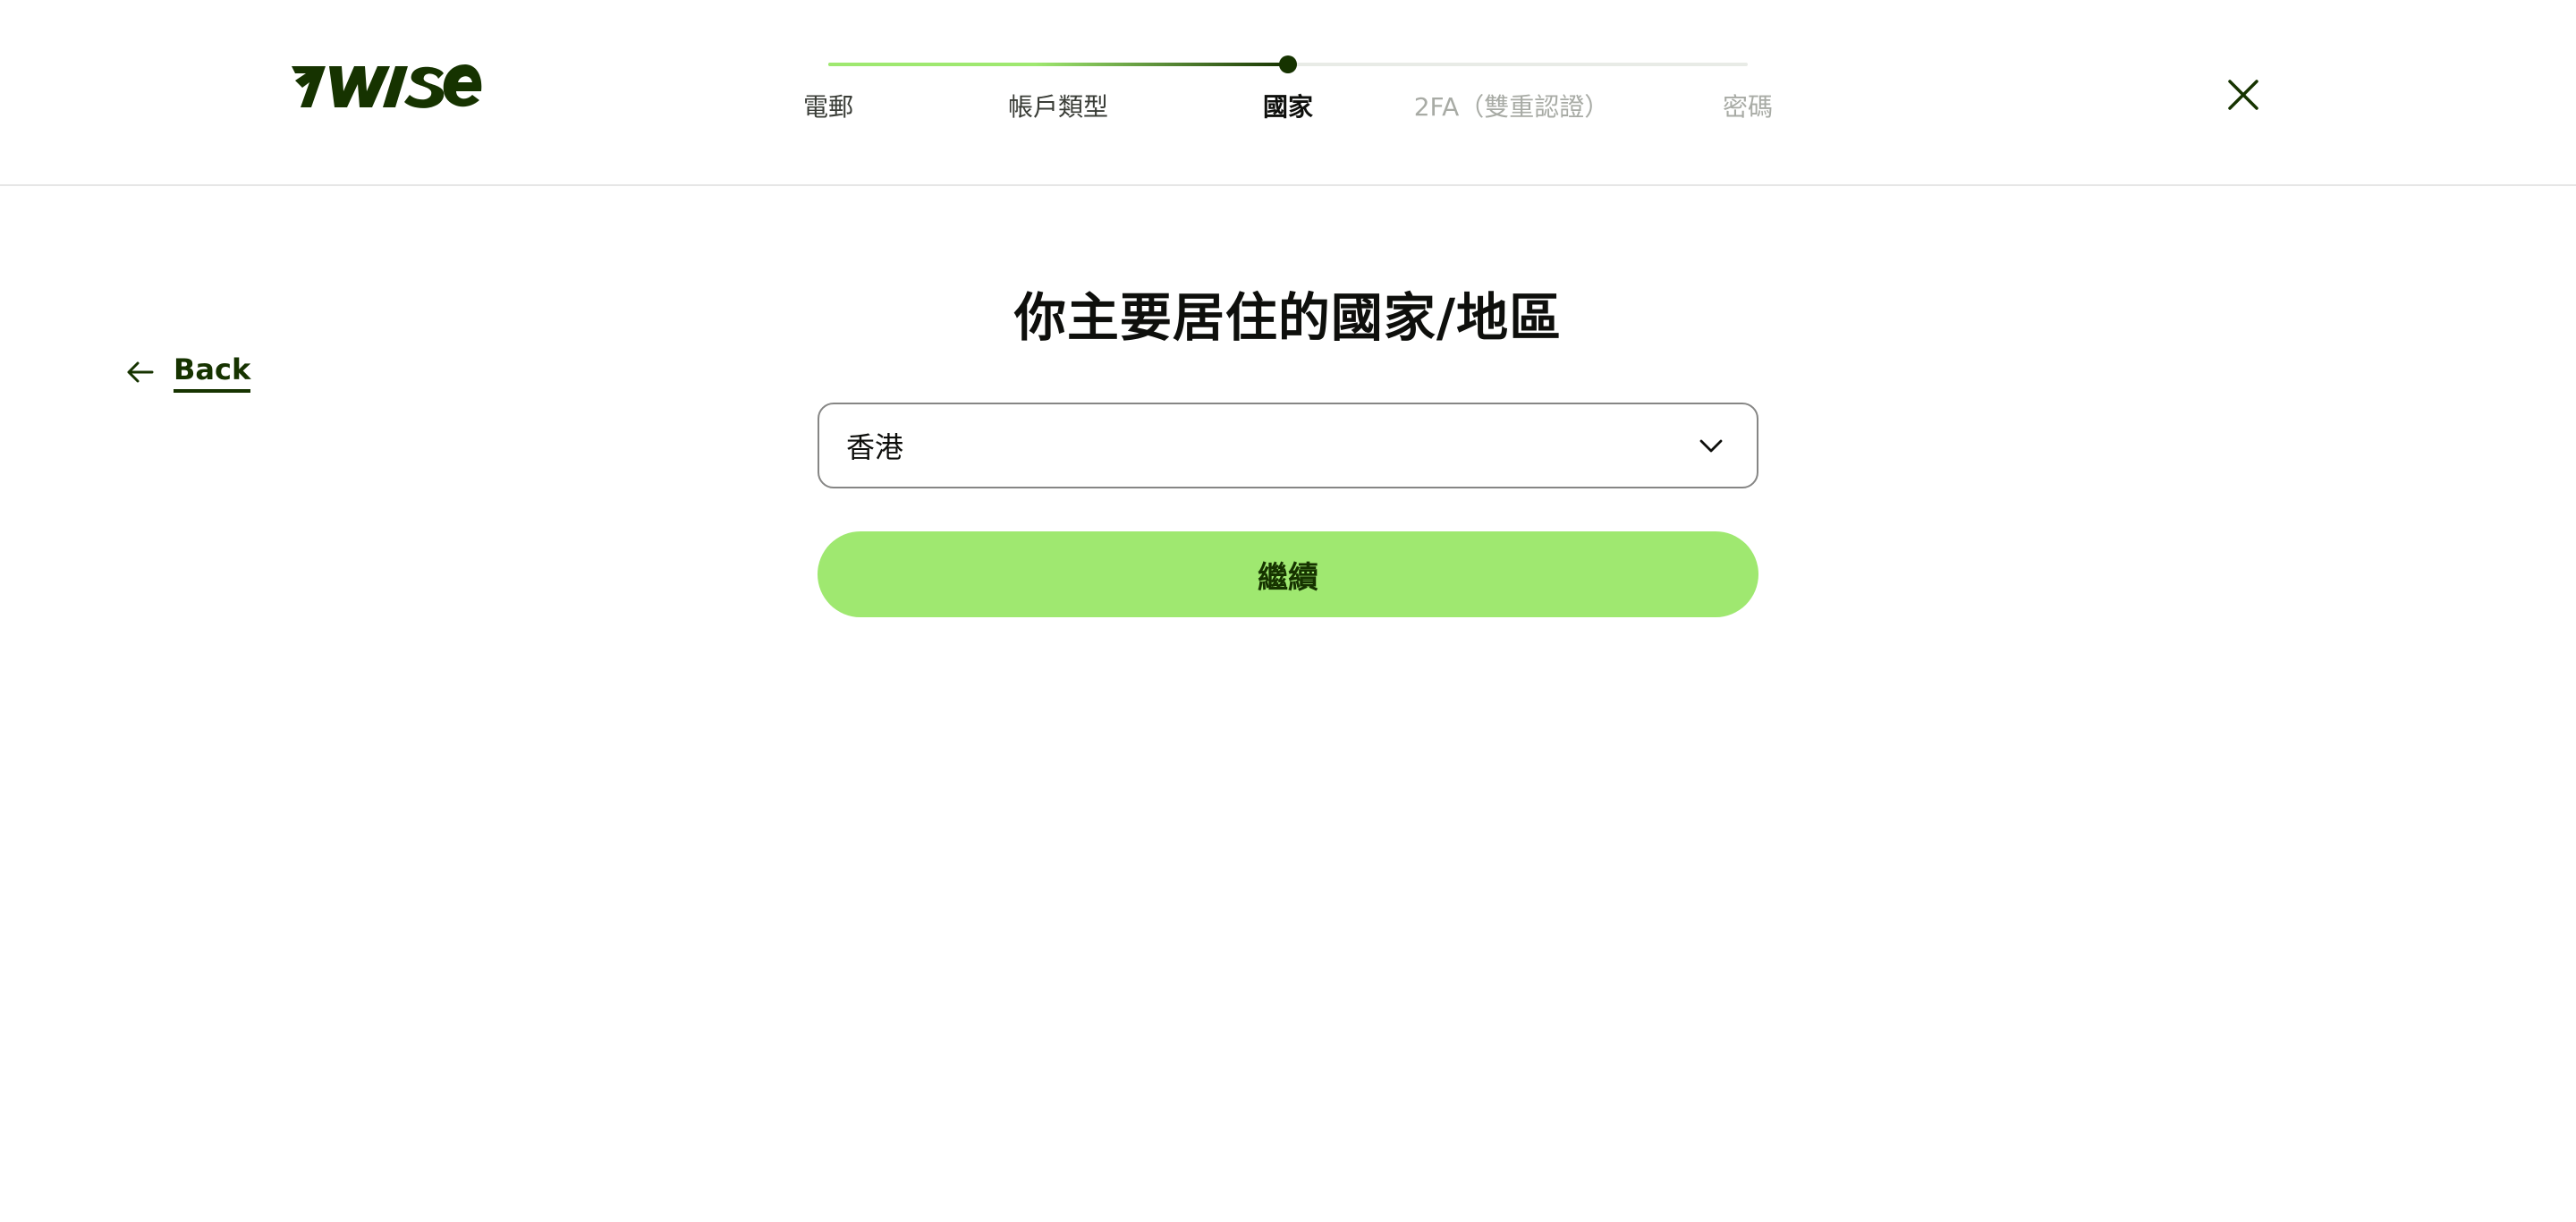  What do you see at coordinates (875, 447) in the screenshot?
I see `country-select-value: 香港` at bounding box center [875, 447].